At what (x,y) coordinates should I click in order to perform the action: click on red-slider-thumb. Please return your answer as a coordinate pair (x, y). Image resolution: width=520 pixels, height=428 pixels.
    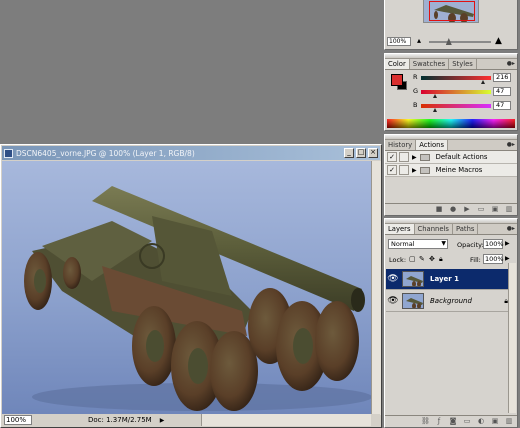
    Looking at the image, I should click on (483, 82).